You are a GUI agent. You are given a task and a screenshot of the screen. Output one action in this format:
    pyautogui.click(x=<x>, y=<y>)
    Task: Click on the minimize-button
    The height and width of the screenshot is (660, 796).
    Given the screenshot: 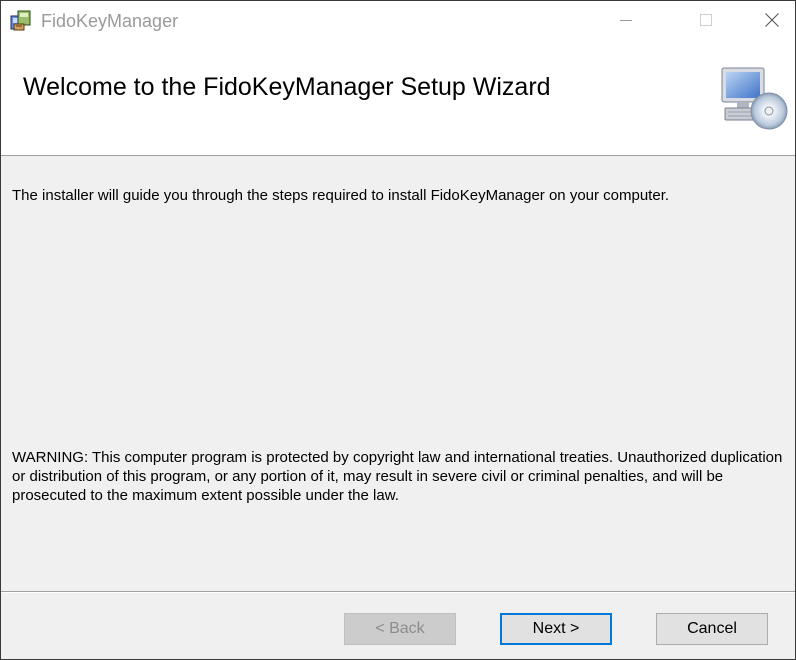 What is the action you would take?
    pyautogui.click(x=626, y=20)
    